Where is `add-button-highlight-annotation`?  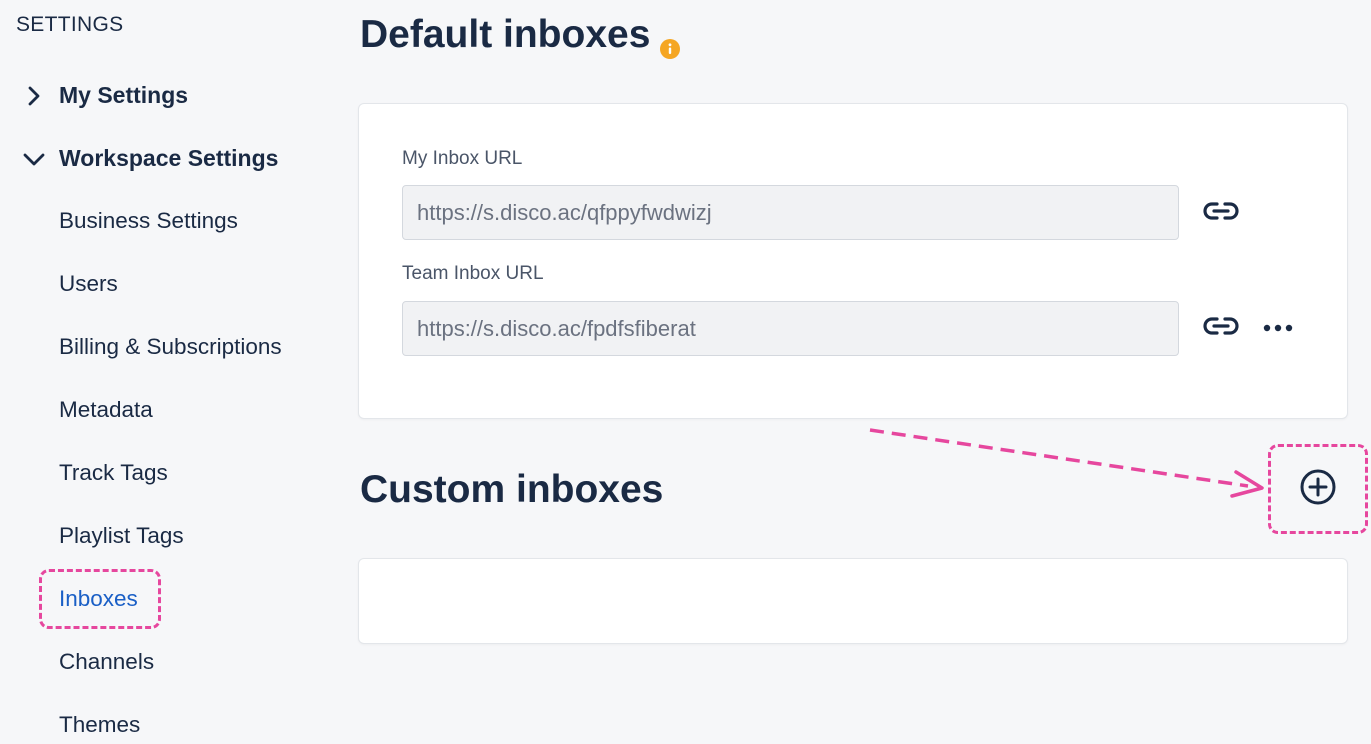 add-button-highlight-annotation is located at coordinates (1318, 489).